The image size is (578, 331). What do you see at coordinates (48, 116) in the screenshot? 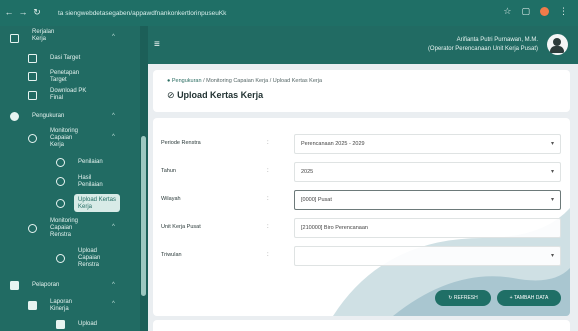
I see `sidebar-item-label: Pengukuran` at bounding box center [48, 116].